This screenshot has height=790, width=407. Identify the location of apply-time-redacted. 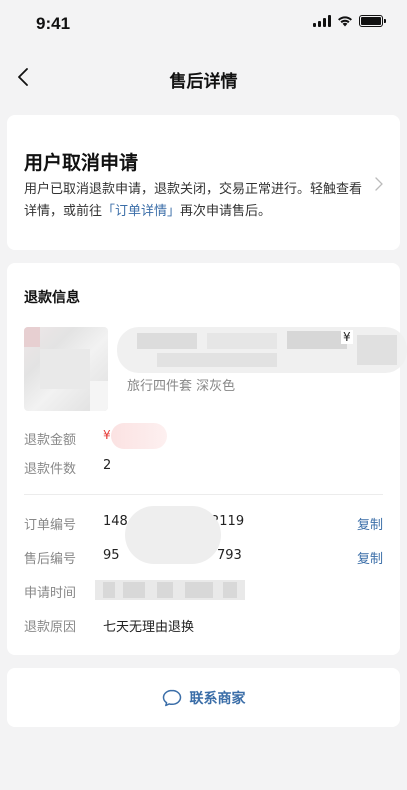
(170, 590).